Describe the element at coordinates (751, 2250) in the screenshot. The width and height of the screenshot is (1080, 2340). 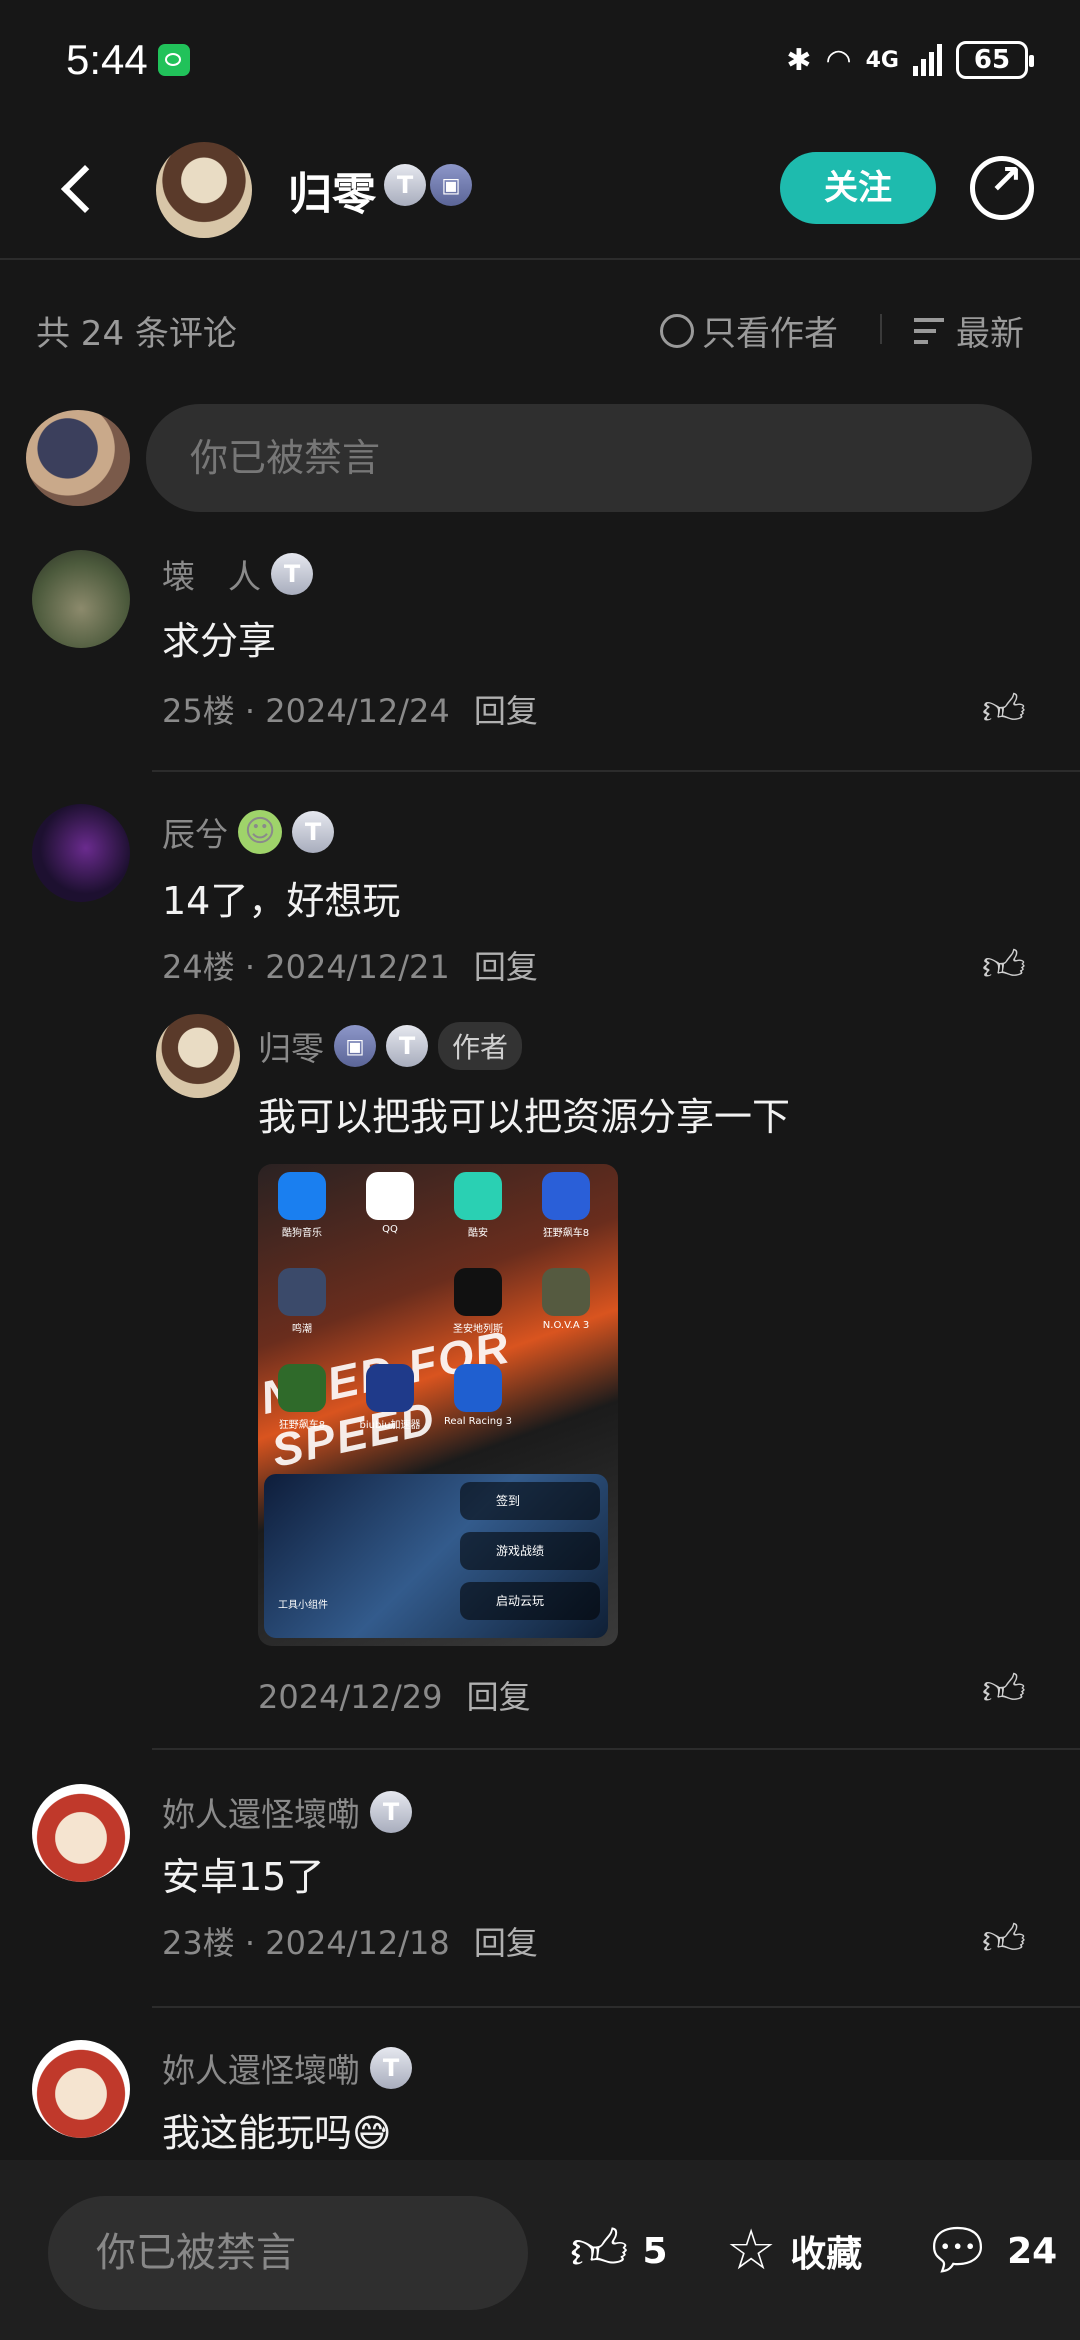
I see `star-icon: ☆` at that location.